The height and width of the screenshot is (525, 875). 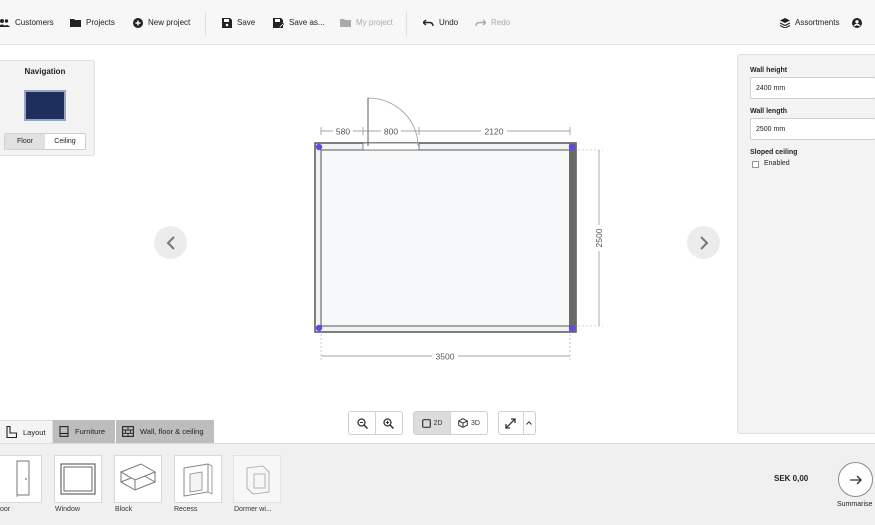 What do you see at coordinates (65, 141) in the screenshot?
I see `ceiling-toggle-button: Ceiling` at bounding box center [65, 141].